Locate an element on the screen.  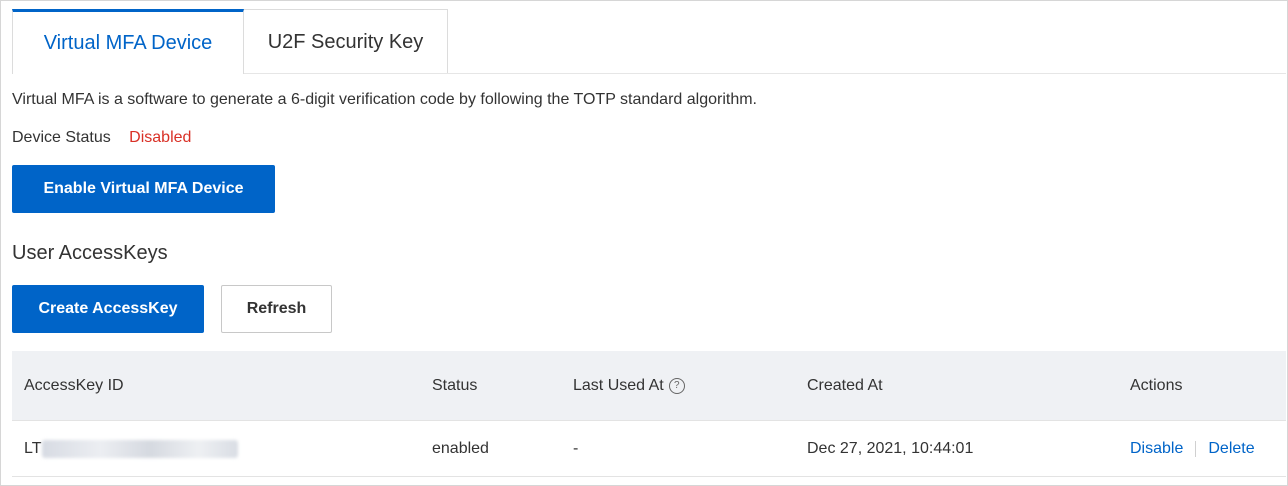
column-header-last-used-at: Last Used At ? is located at coordinates (629, 385).